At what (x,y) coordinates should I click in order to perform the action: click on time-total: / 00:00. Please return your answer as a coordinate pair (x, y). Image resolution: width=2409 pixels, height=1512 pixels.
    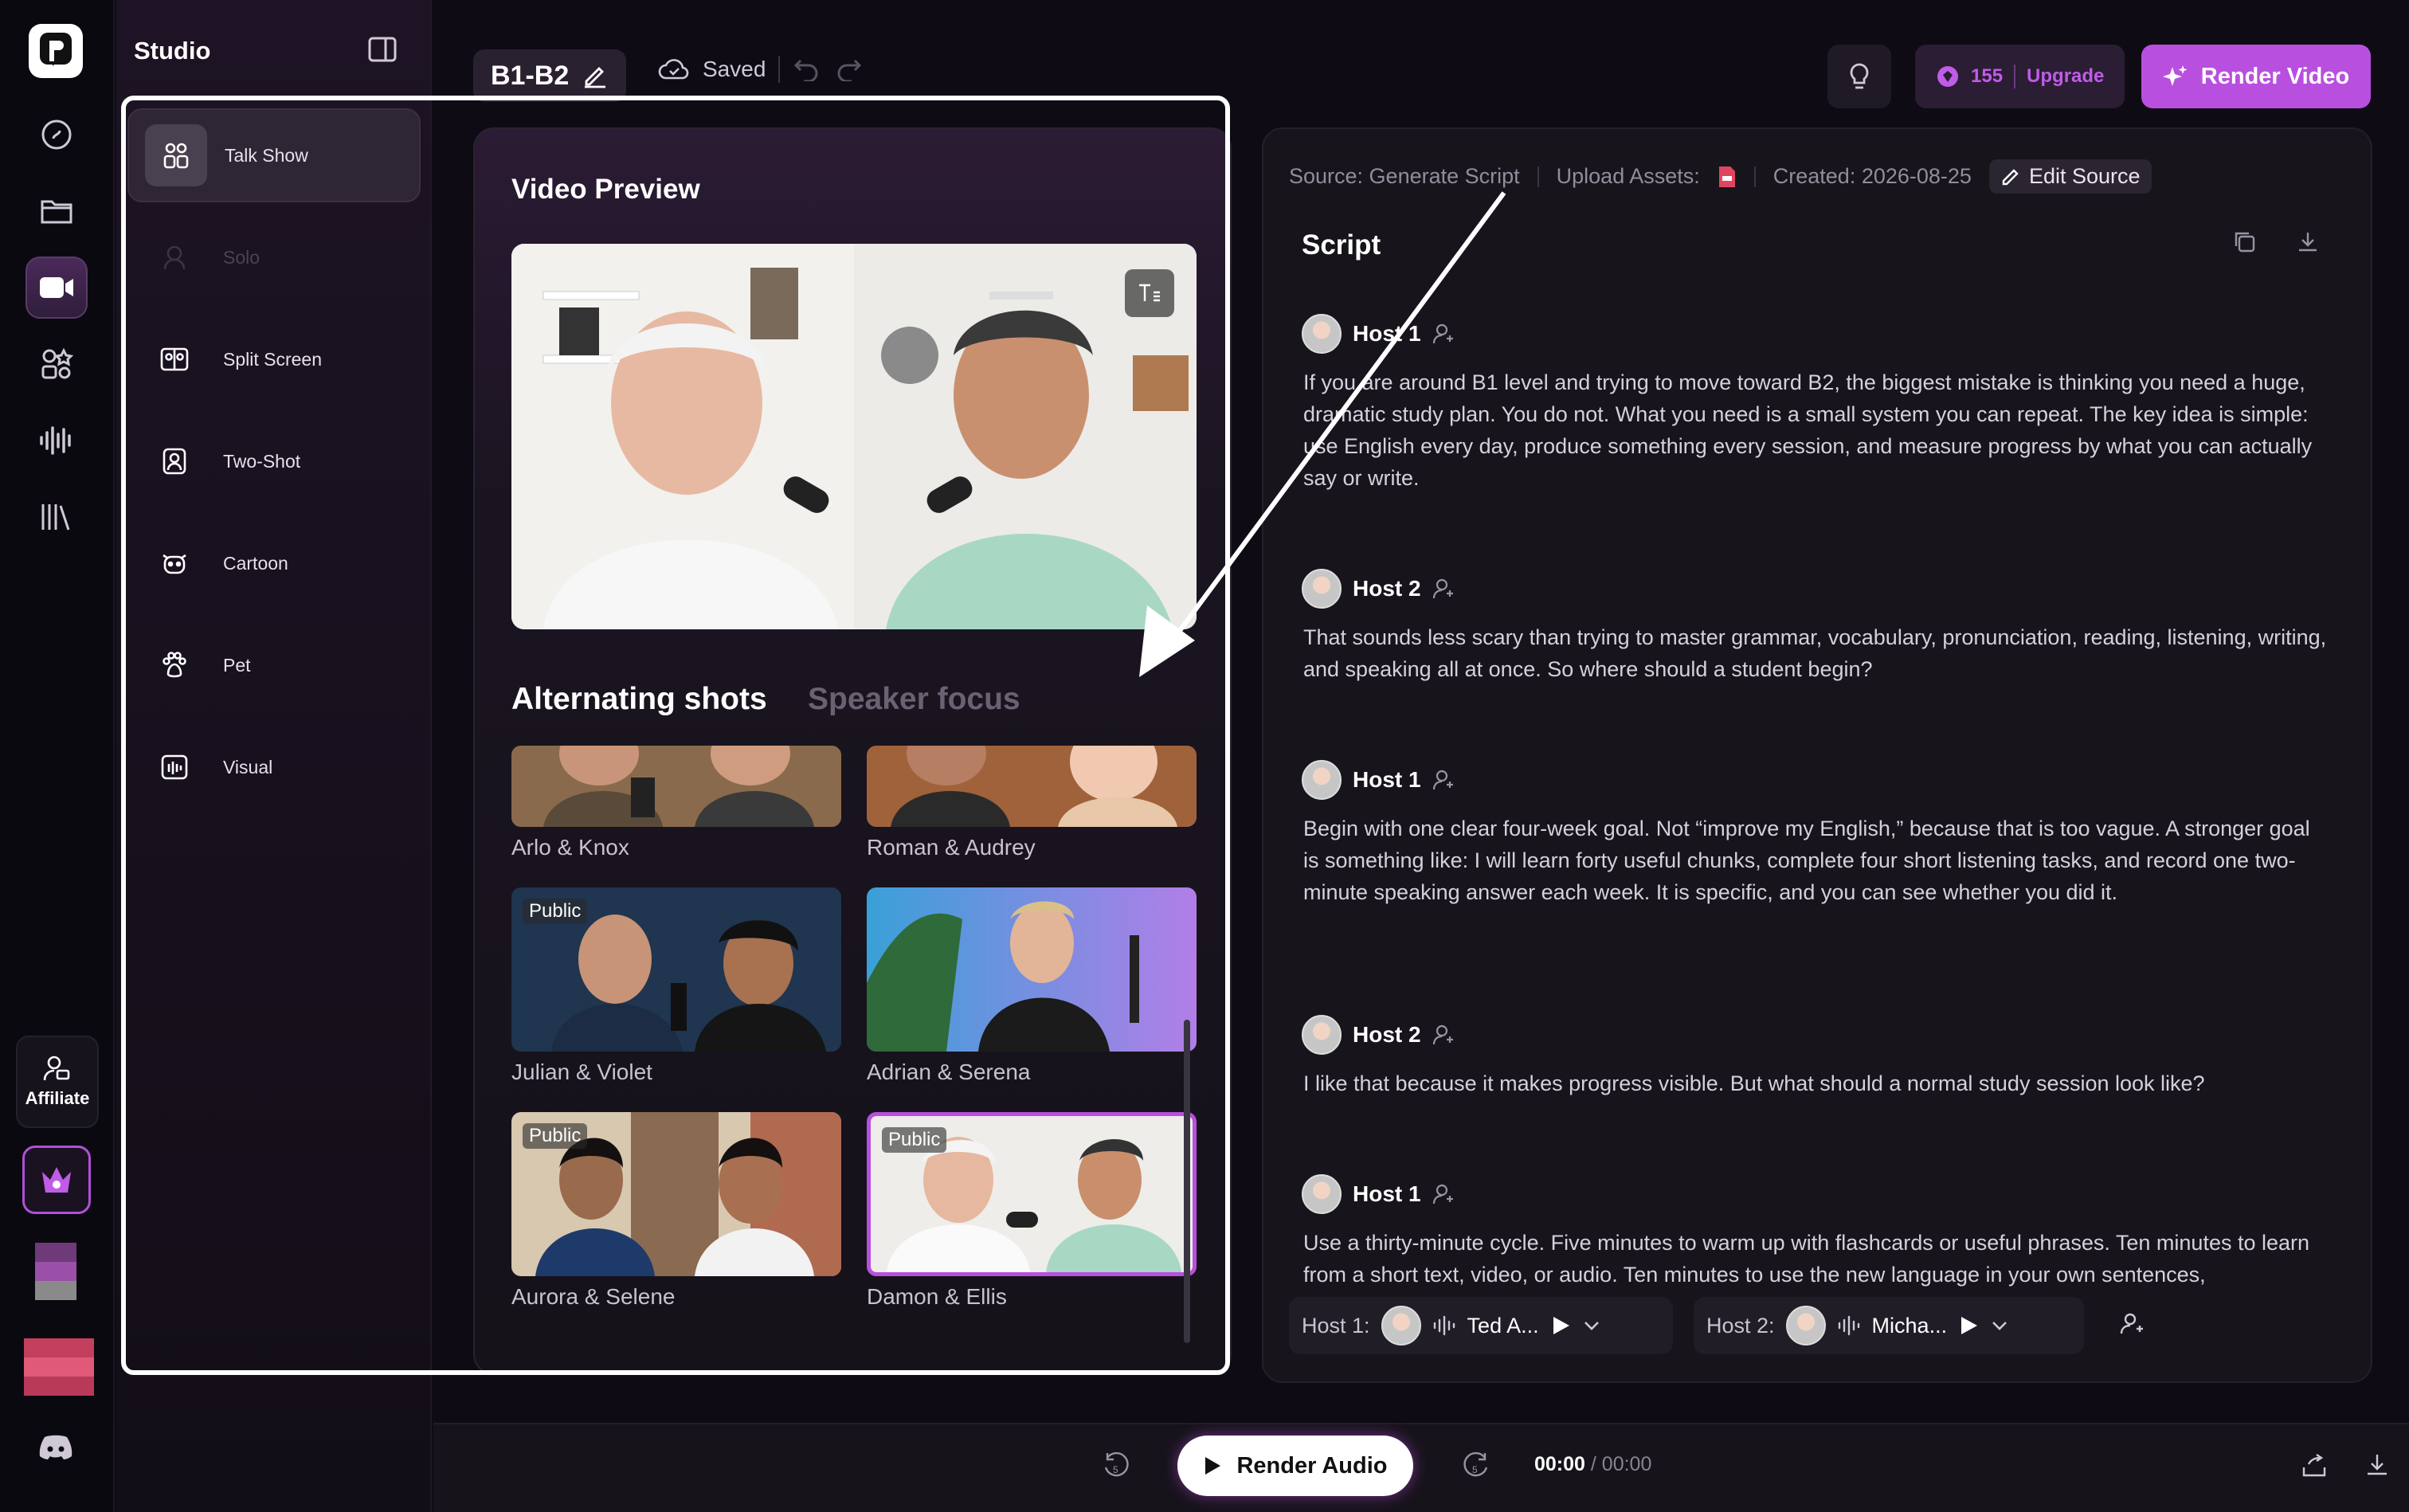
    Looking at the image, I should click on (1621, 1464).